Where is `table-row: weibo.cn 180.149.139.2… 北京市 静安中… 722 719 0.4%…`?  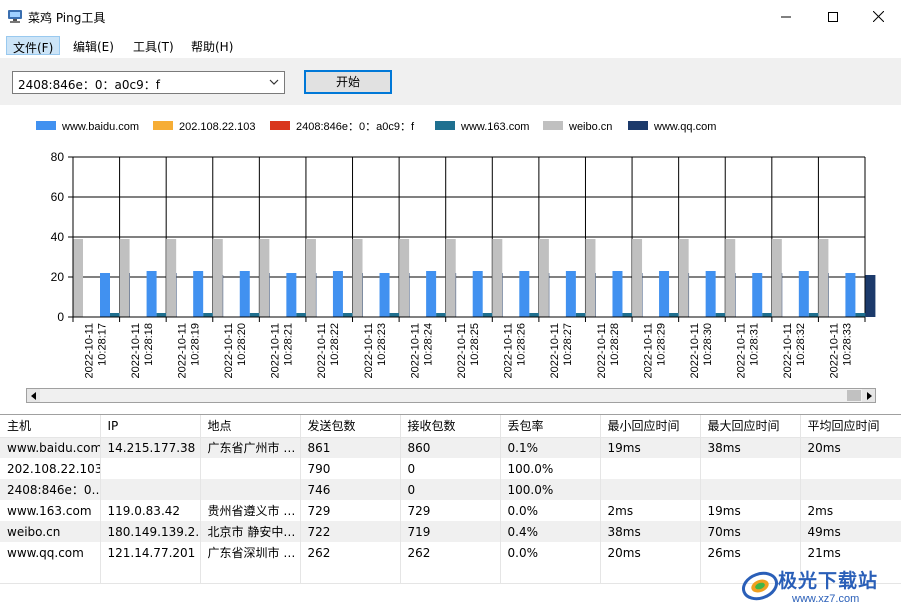 table-row: weibo.cn 180.149.139.2… 北京市 静安中… 722 719 0.4%… is located at coordinates (450, 531).